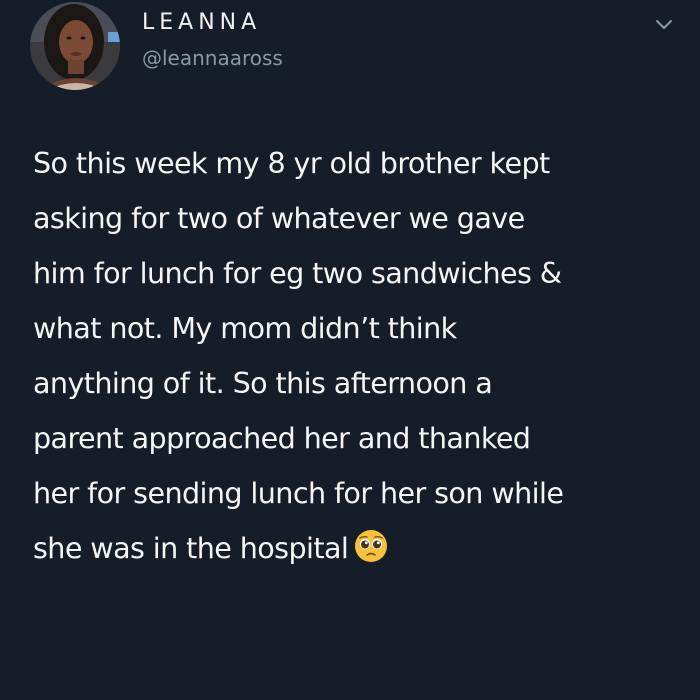 This screenshot has height=700, width=700. I want to click on profile-photo-icon, so click(75, 46).